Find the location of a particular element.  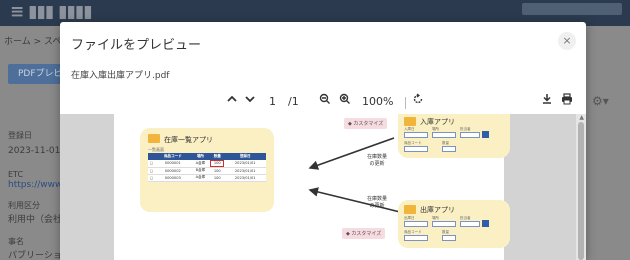

outbound-app-title: 出庫アプリ is located at coordinates (437, 210).